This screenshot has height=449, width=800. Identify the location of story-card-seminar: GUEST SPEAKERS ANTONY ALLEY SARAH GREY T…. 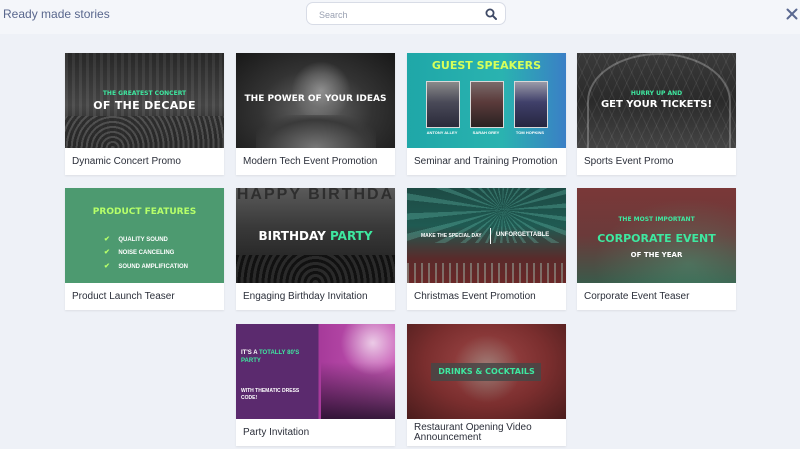
(486, 114).